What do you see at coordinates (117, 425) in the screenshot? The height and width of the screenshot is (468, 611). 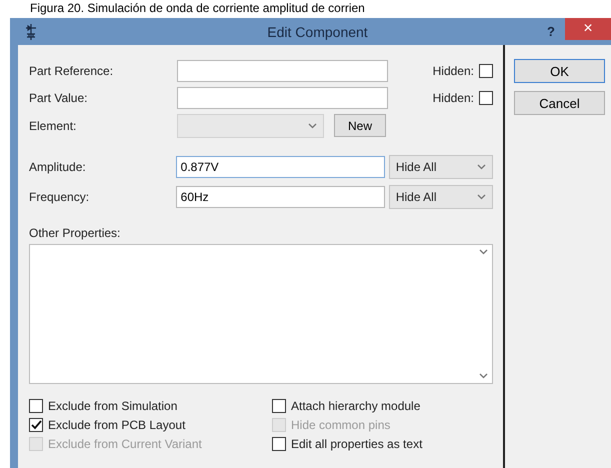 I see `checkbox-label: Exclude from PCB Layout` at bounding box center [117, 425].